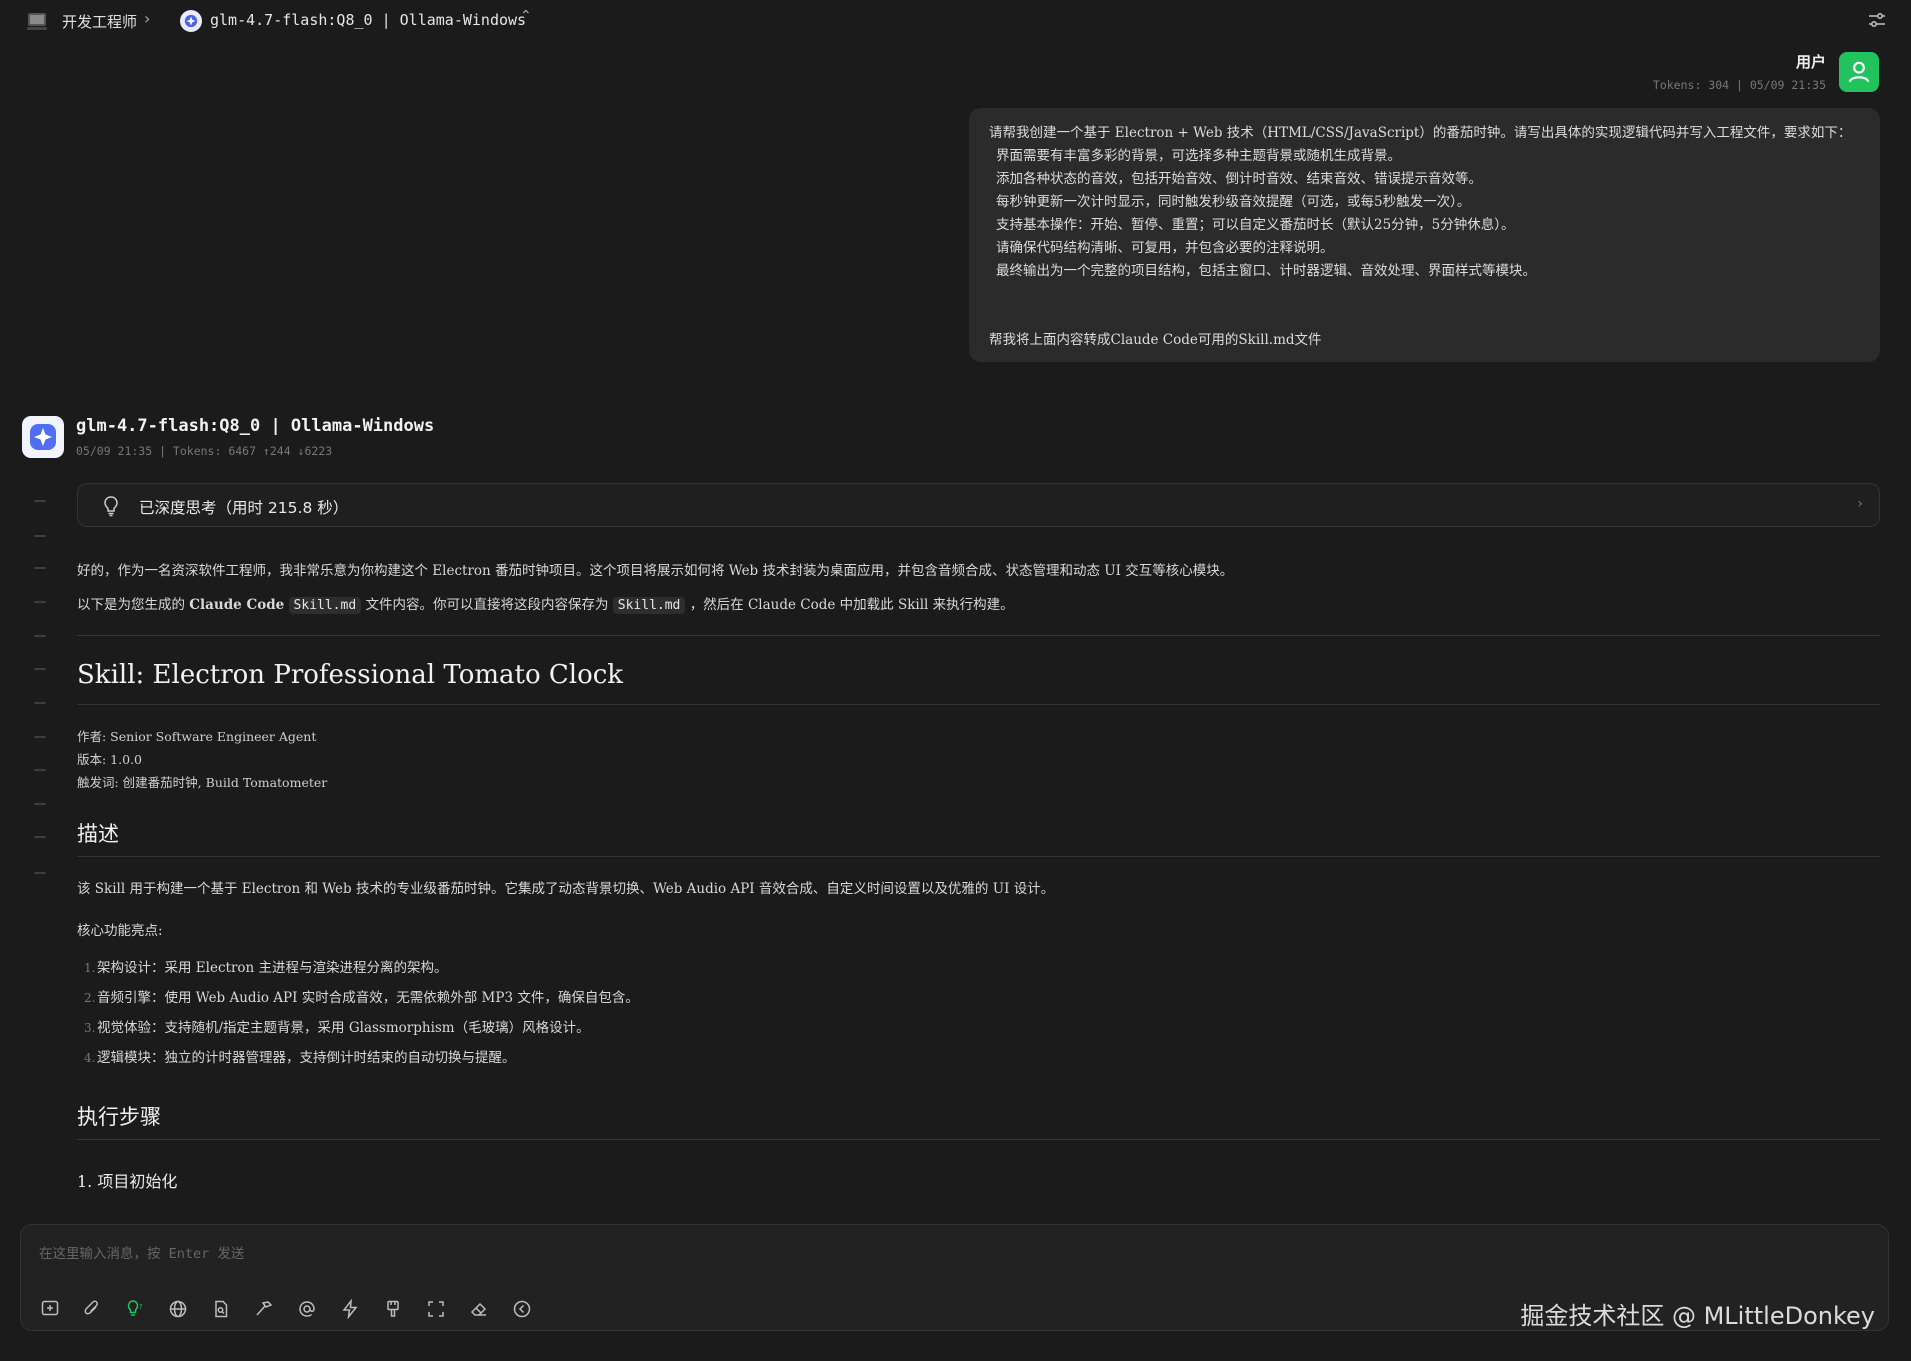 The width and height of the screenshot is (1911, 1361). I want to click on list-number: 4., so click(90, 1058).